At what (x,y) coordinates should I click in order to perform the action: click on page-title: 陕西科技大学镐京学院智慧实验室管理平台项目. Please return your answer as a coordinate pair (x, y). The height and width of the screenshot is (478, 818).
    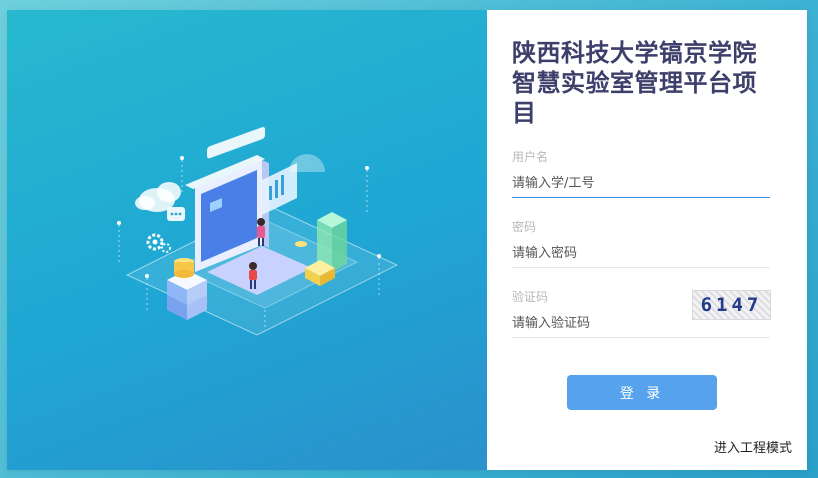
    Looking at the image, I should click on (634, 83).